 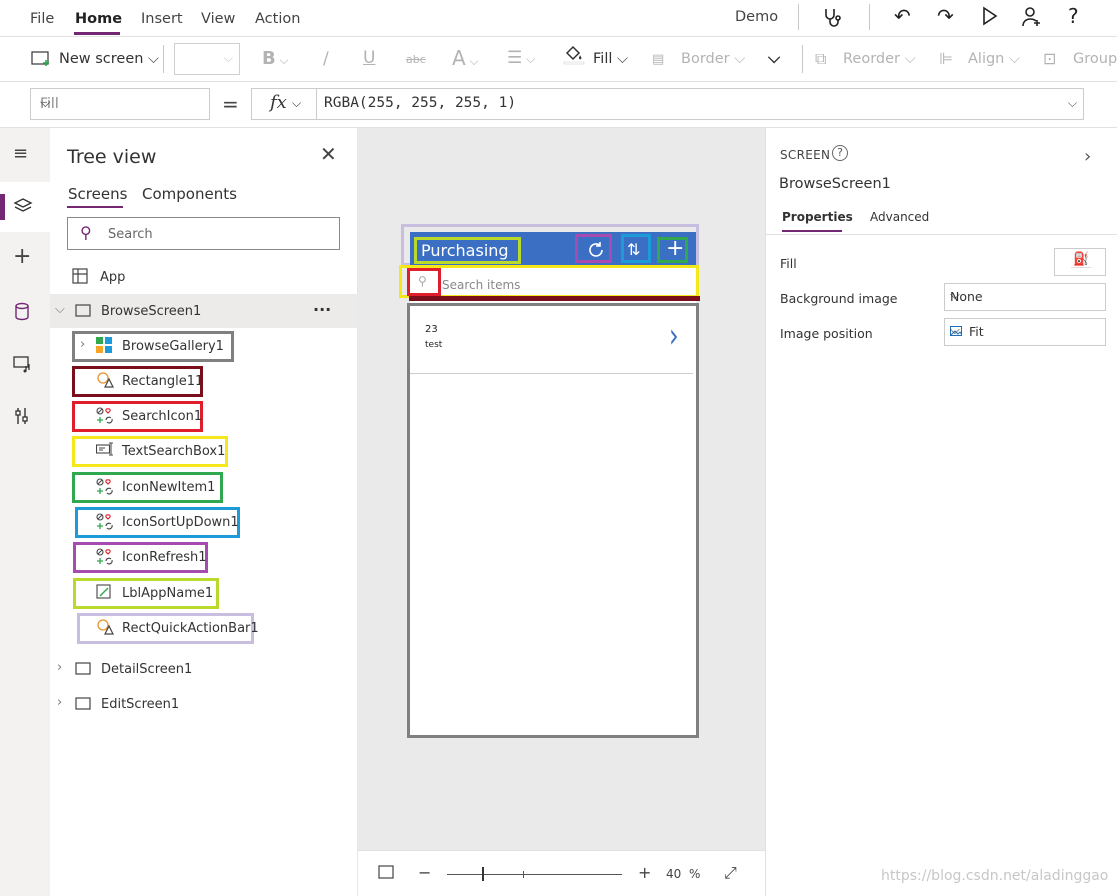 What do you see at coordinates (730, 873) in the screenshot?
I see `fullscreen-icon: ⤢` at bounding box center [730, 873].